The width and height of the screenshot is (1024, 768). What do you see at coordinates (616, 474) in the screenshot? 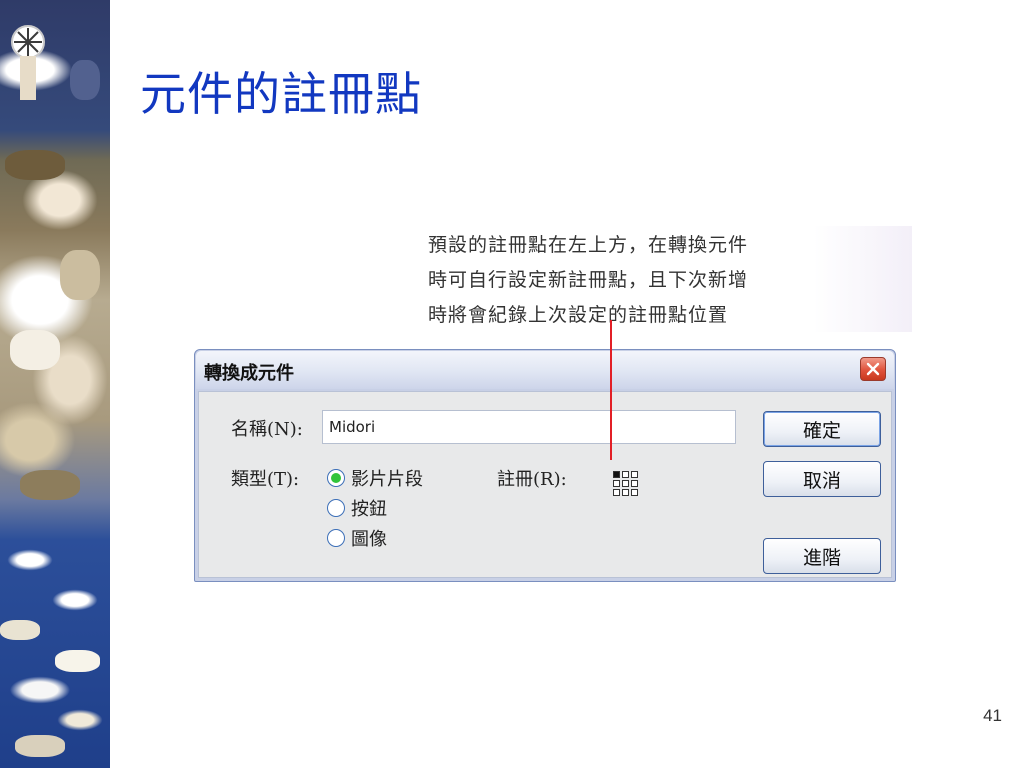
I see `reg-point-top-left` at bounding box center [616, 474].